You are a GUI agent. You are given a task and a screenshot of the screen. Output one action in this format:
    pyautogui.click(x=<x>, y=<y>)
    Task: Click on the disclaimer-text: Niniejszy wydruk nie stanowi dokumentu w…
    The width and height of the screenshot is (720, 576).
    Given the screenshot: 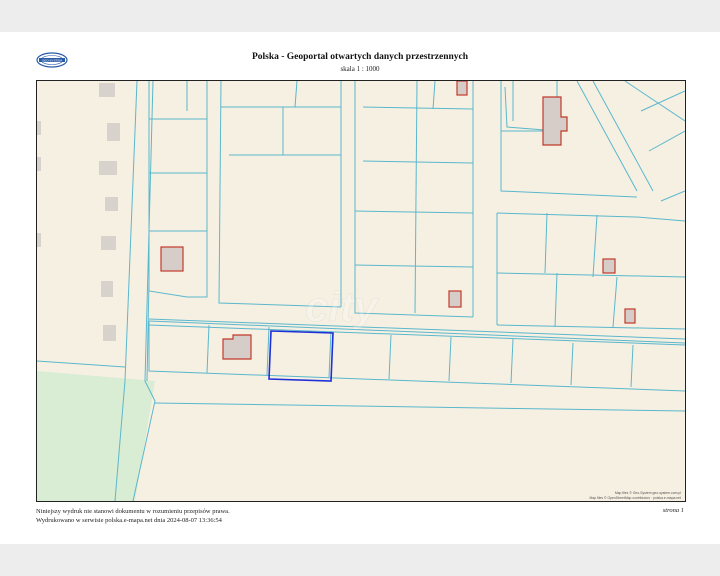 What is the action you would take?
    pyautogui.click(x=133, y=511)
    